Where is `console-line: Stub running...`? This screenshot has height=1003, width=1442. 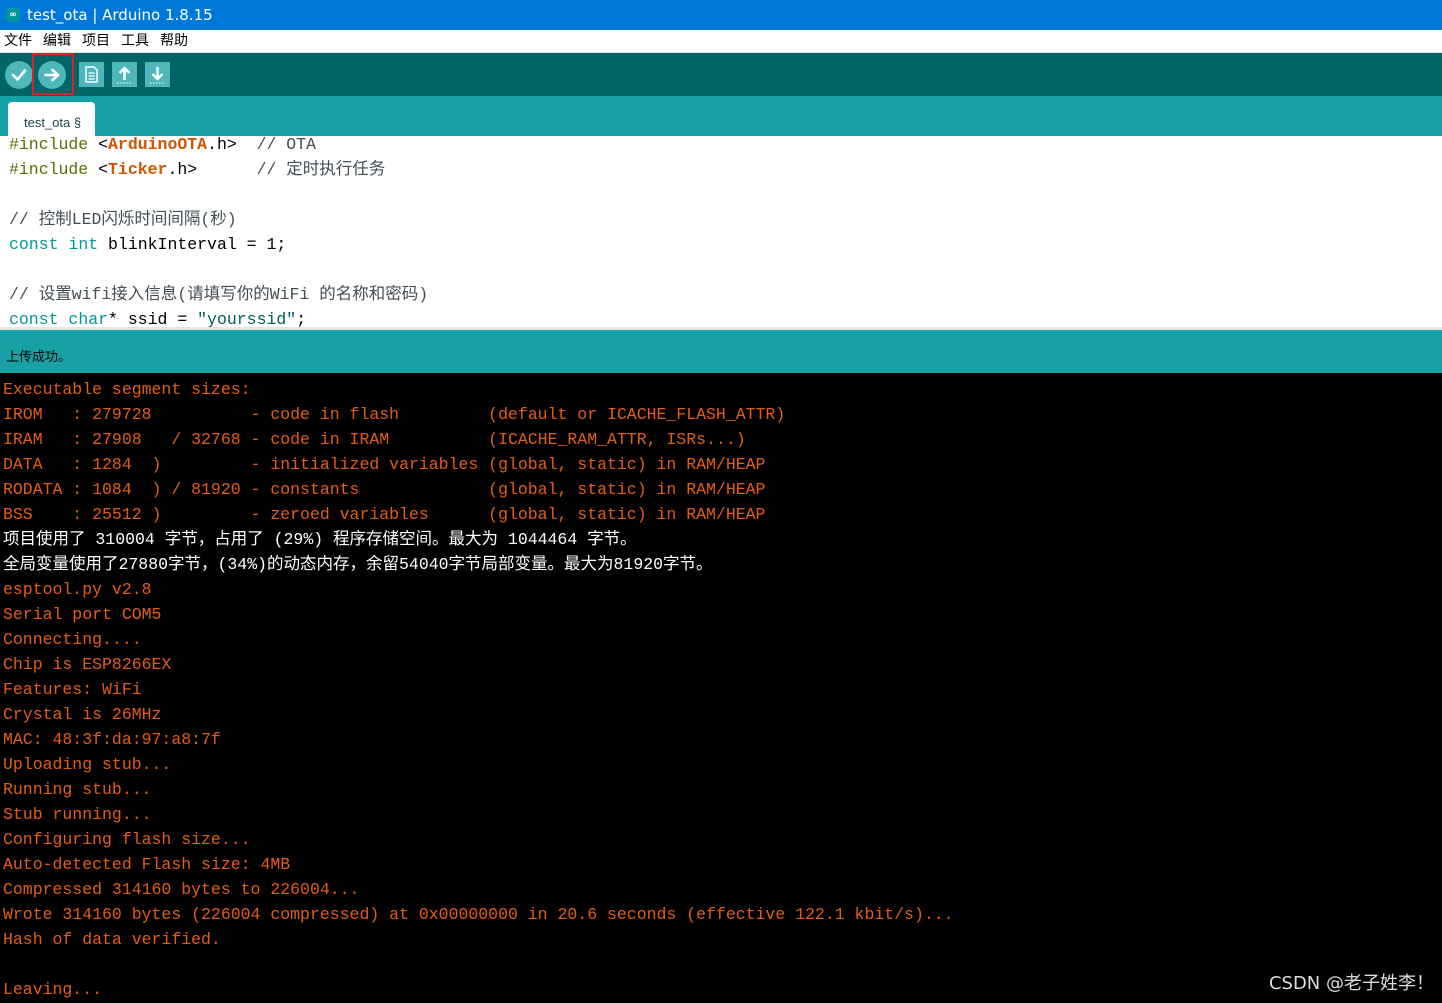
console-line: Stub running... is located at coordinates (77, 814).